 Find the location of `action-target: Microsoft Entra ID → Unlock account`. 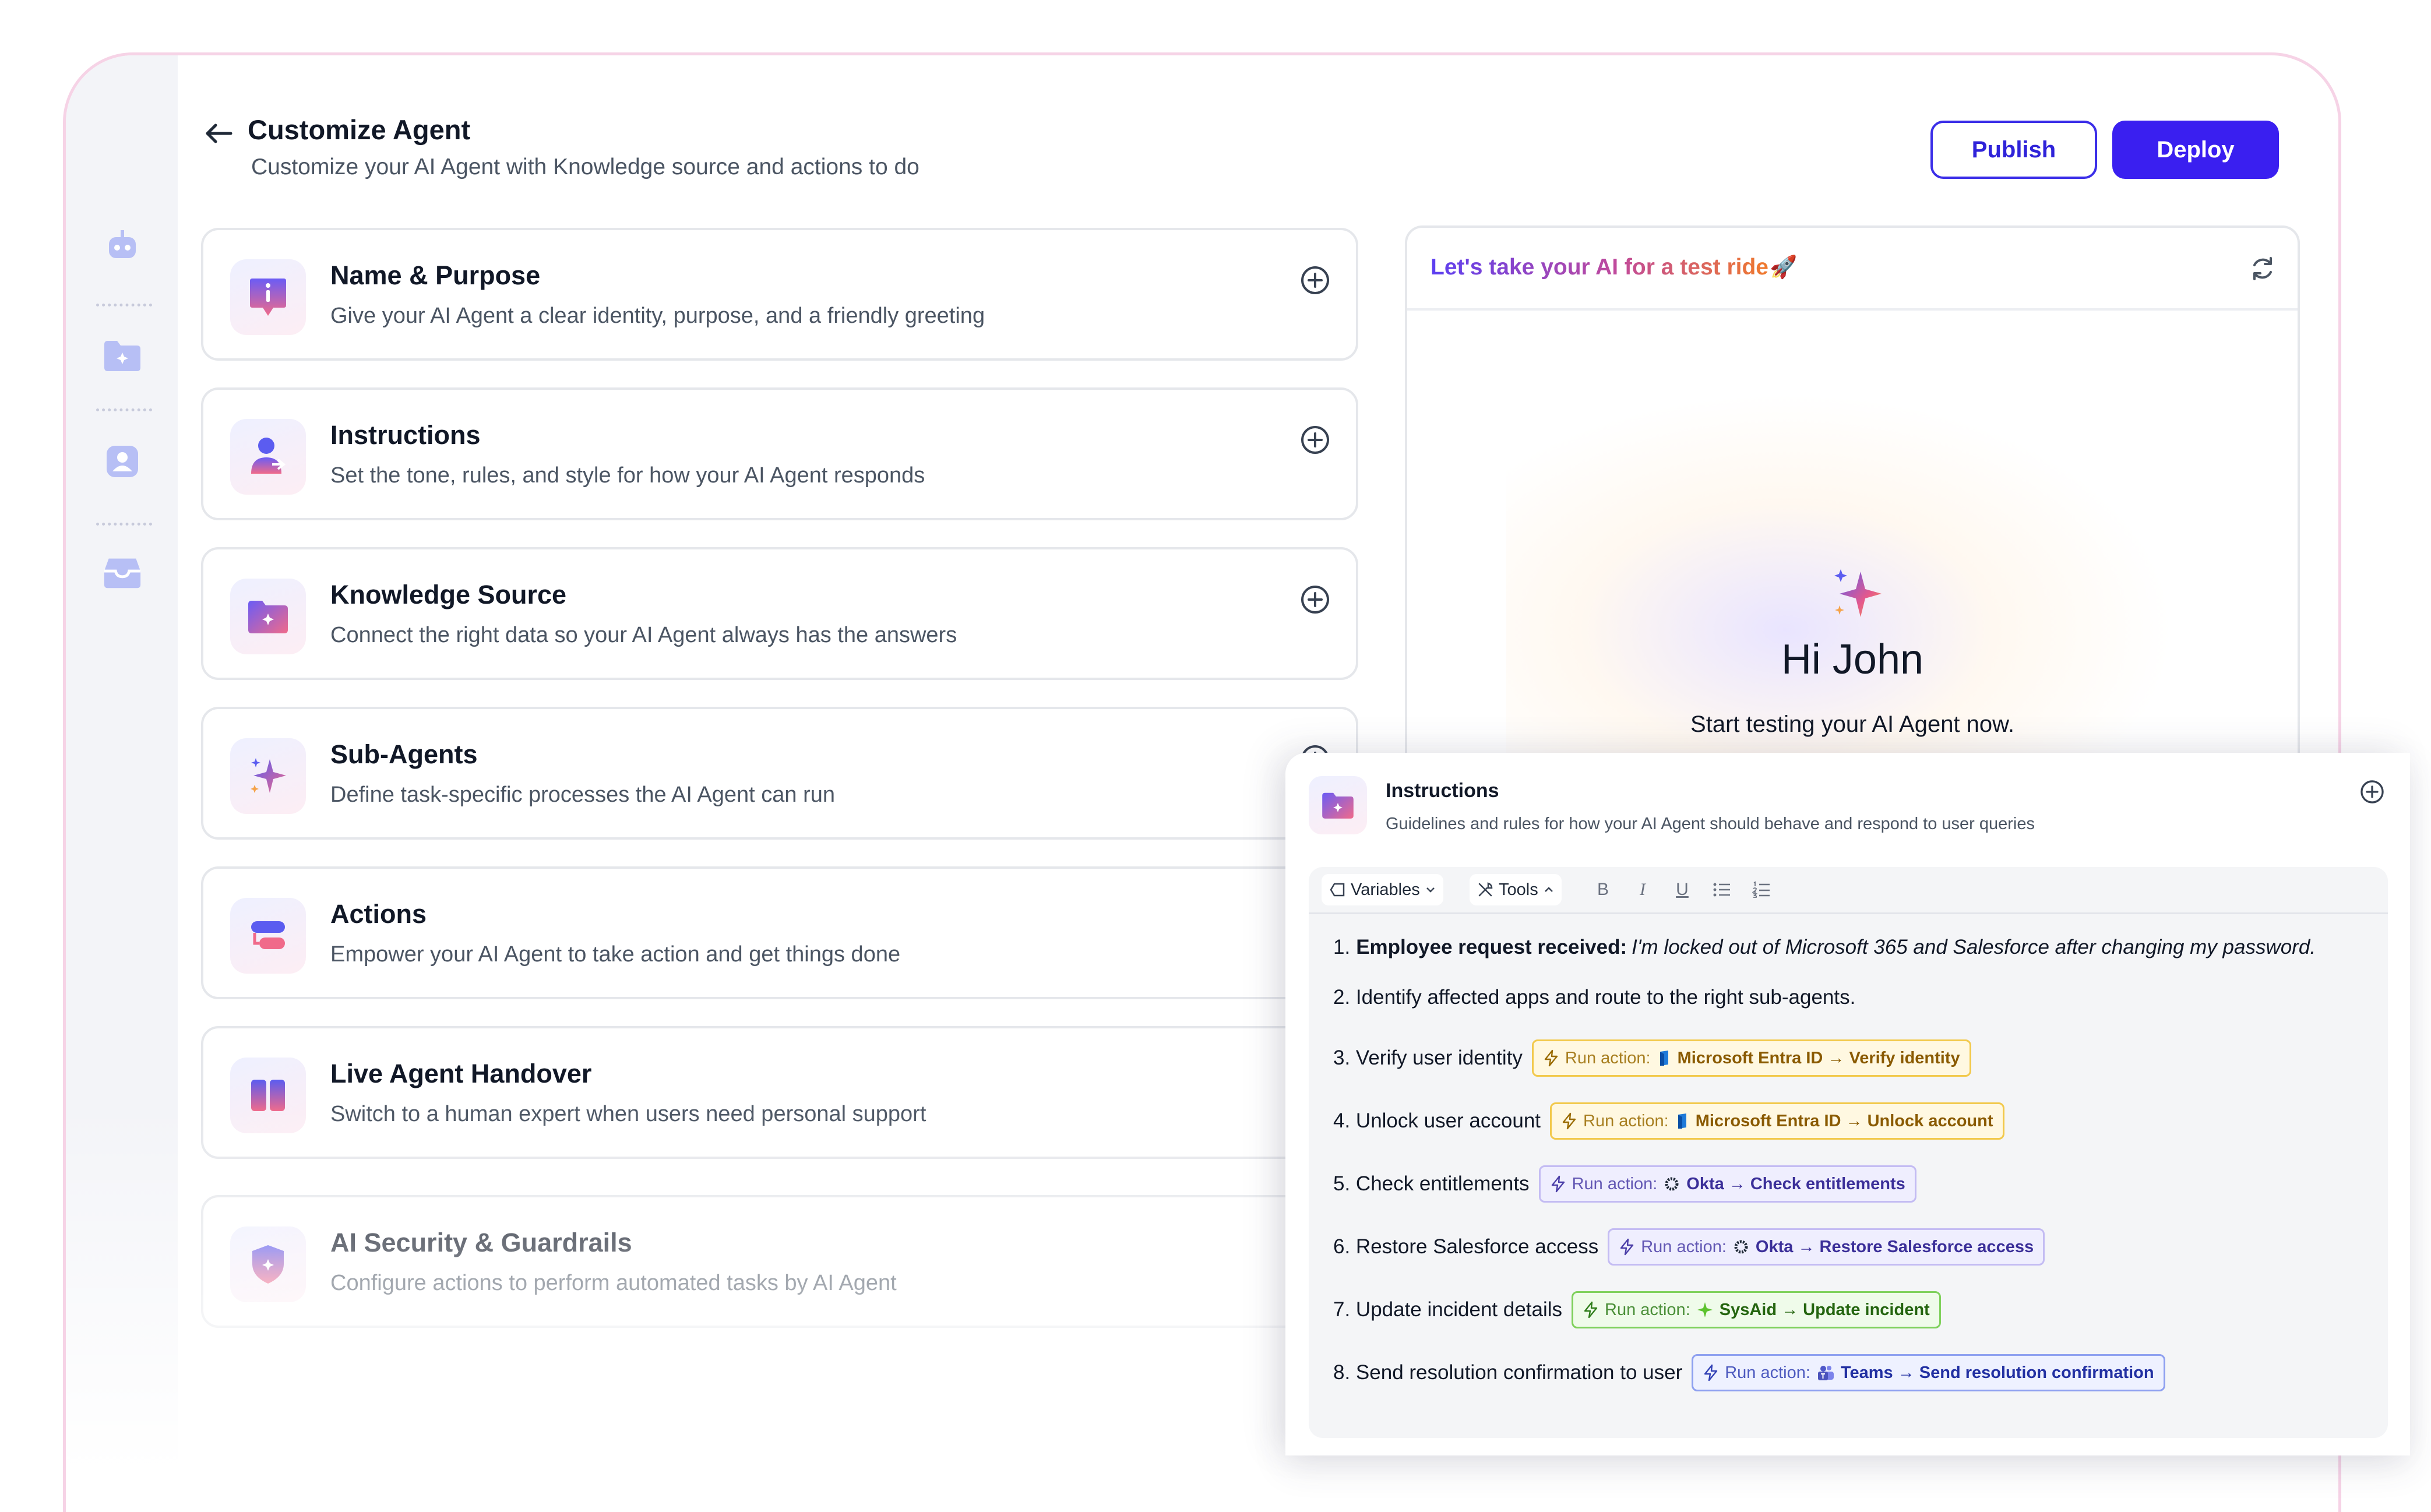

action-target: Microsoft Entra ID → Unlock account is located at coordinates (1844, 1120).